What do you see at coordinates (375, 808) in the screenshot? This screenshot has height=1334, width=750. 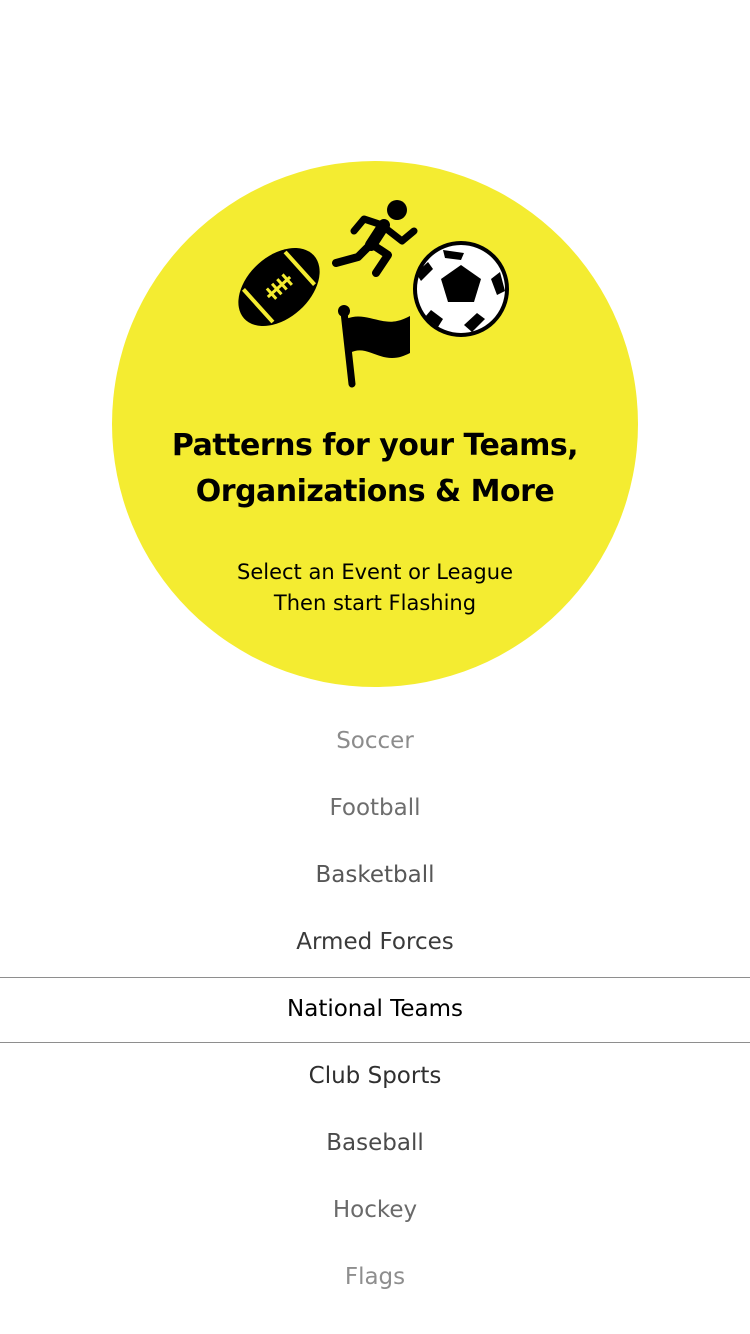 I see `picker-item-football: Football` at bounding box center [375, 808].